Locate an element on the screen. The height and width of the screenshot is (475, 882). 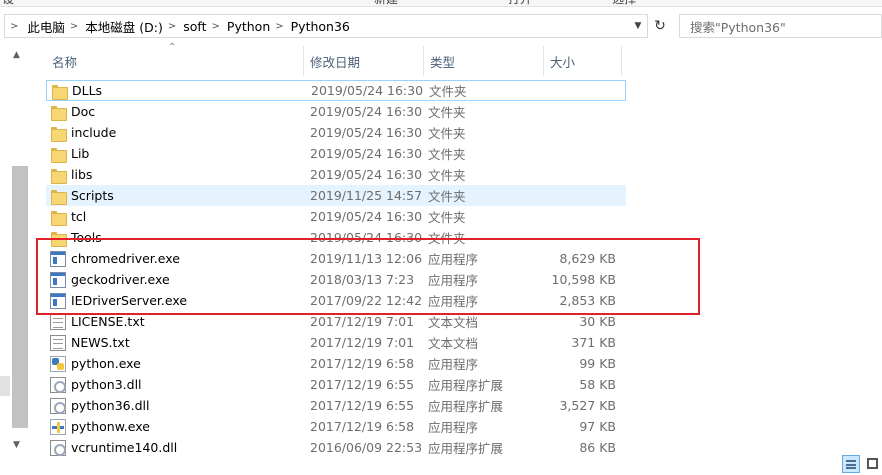
column-header-date: 修改日期 is located at coordinates (364, 61).